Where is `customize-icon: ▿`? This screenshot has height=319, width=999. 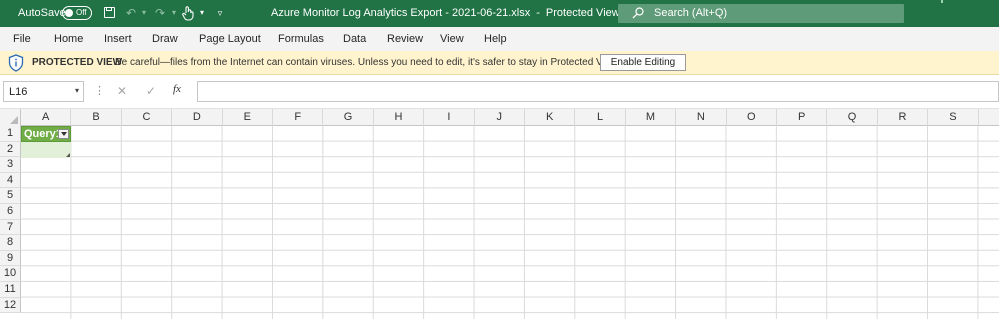 customize-icon: ▿ is located at coordinates (220, 13).